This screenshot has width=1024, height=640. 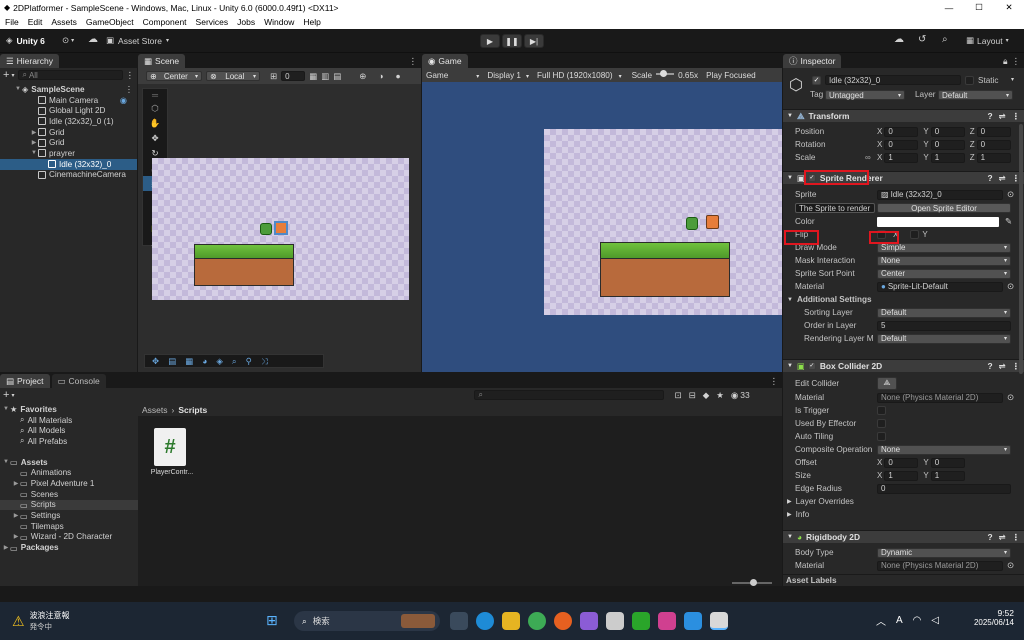 I want to click on visual-studio-icon, so click(x=589, y=621).